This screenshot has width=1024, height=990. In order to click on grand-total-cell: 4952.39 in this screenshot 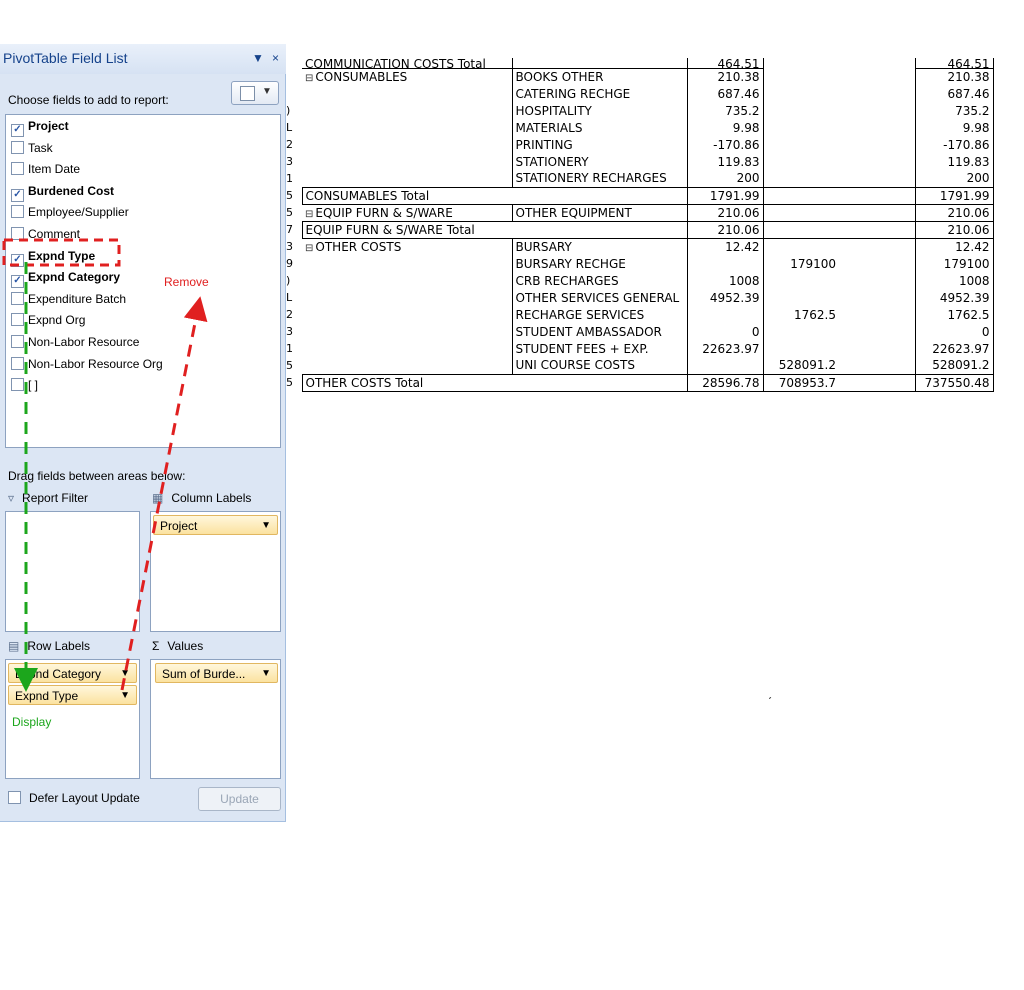, I will do `click(954, 297)`.